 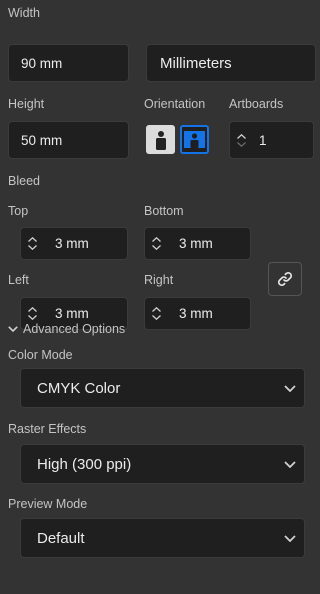 What do you see at coordinates (42, 140) in the screenshot?
I see `height-value: 50 mm` at bounding box center [42, 140].